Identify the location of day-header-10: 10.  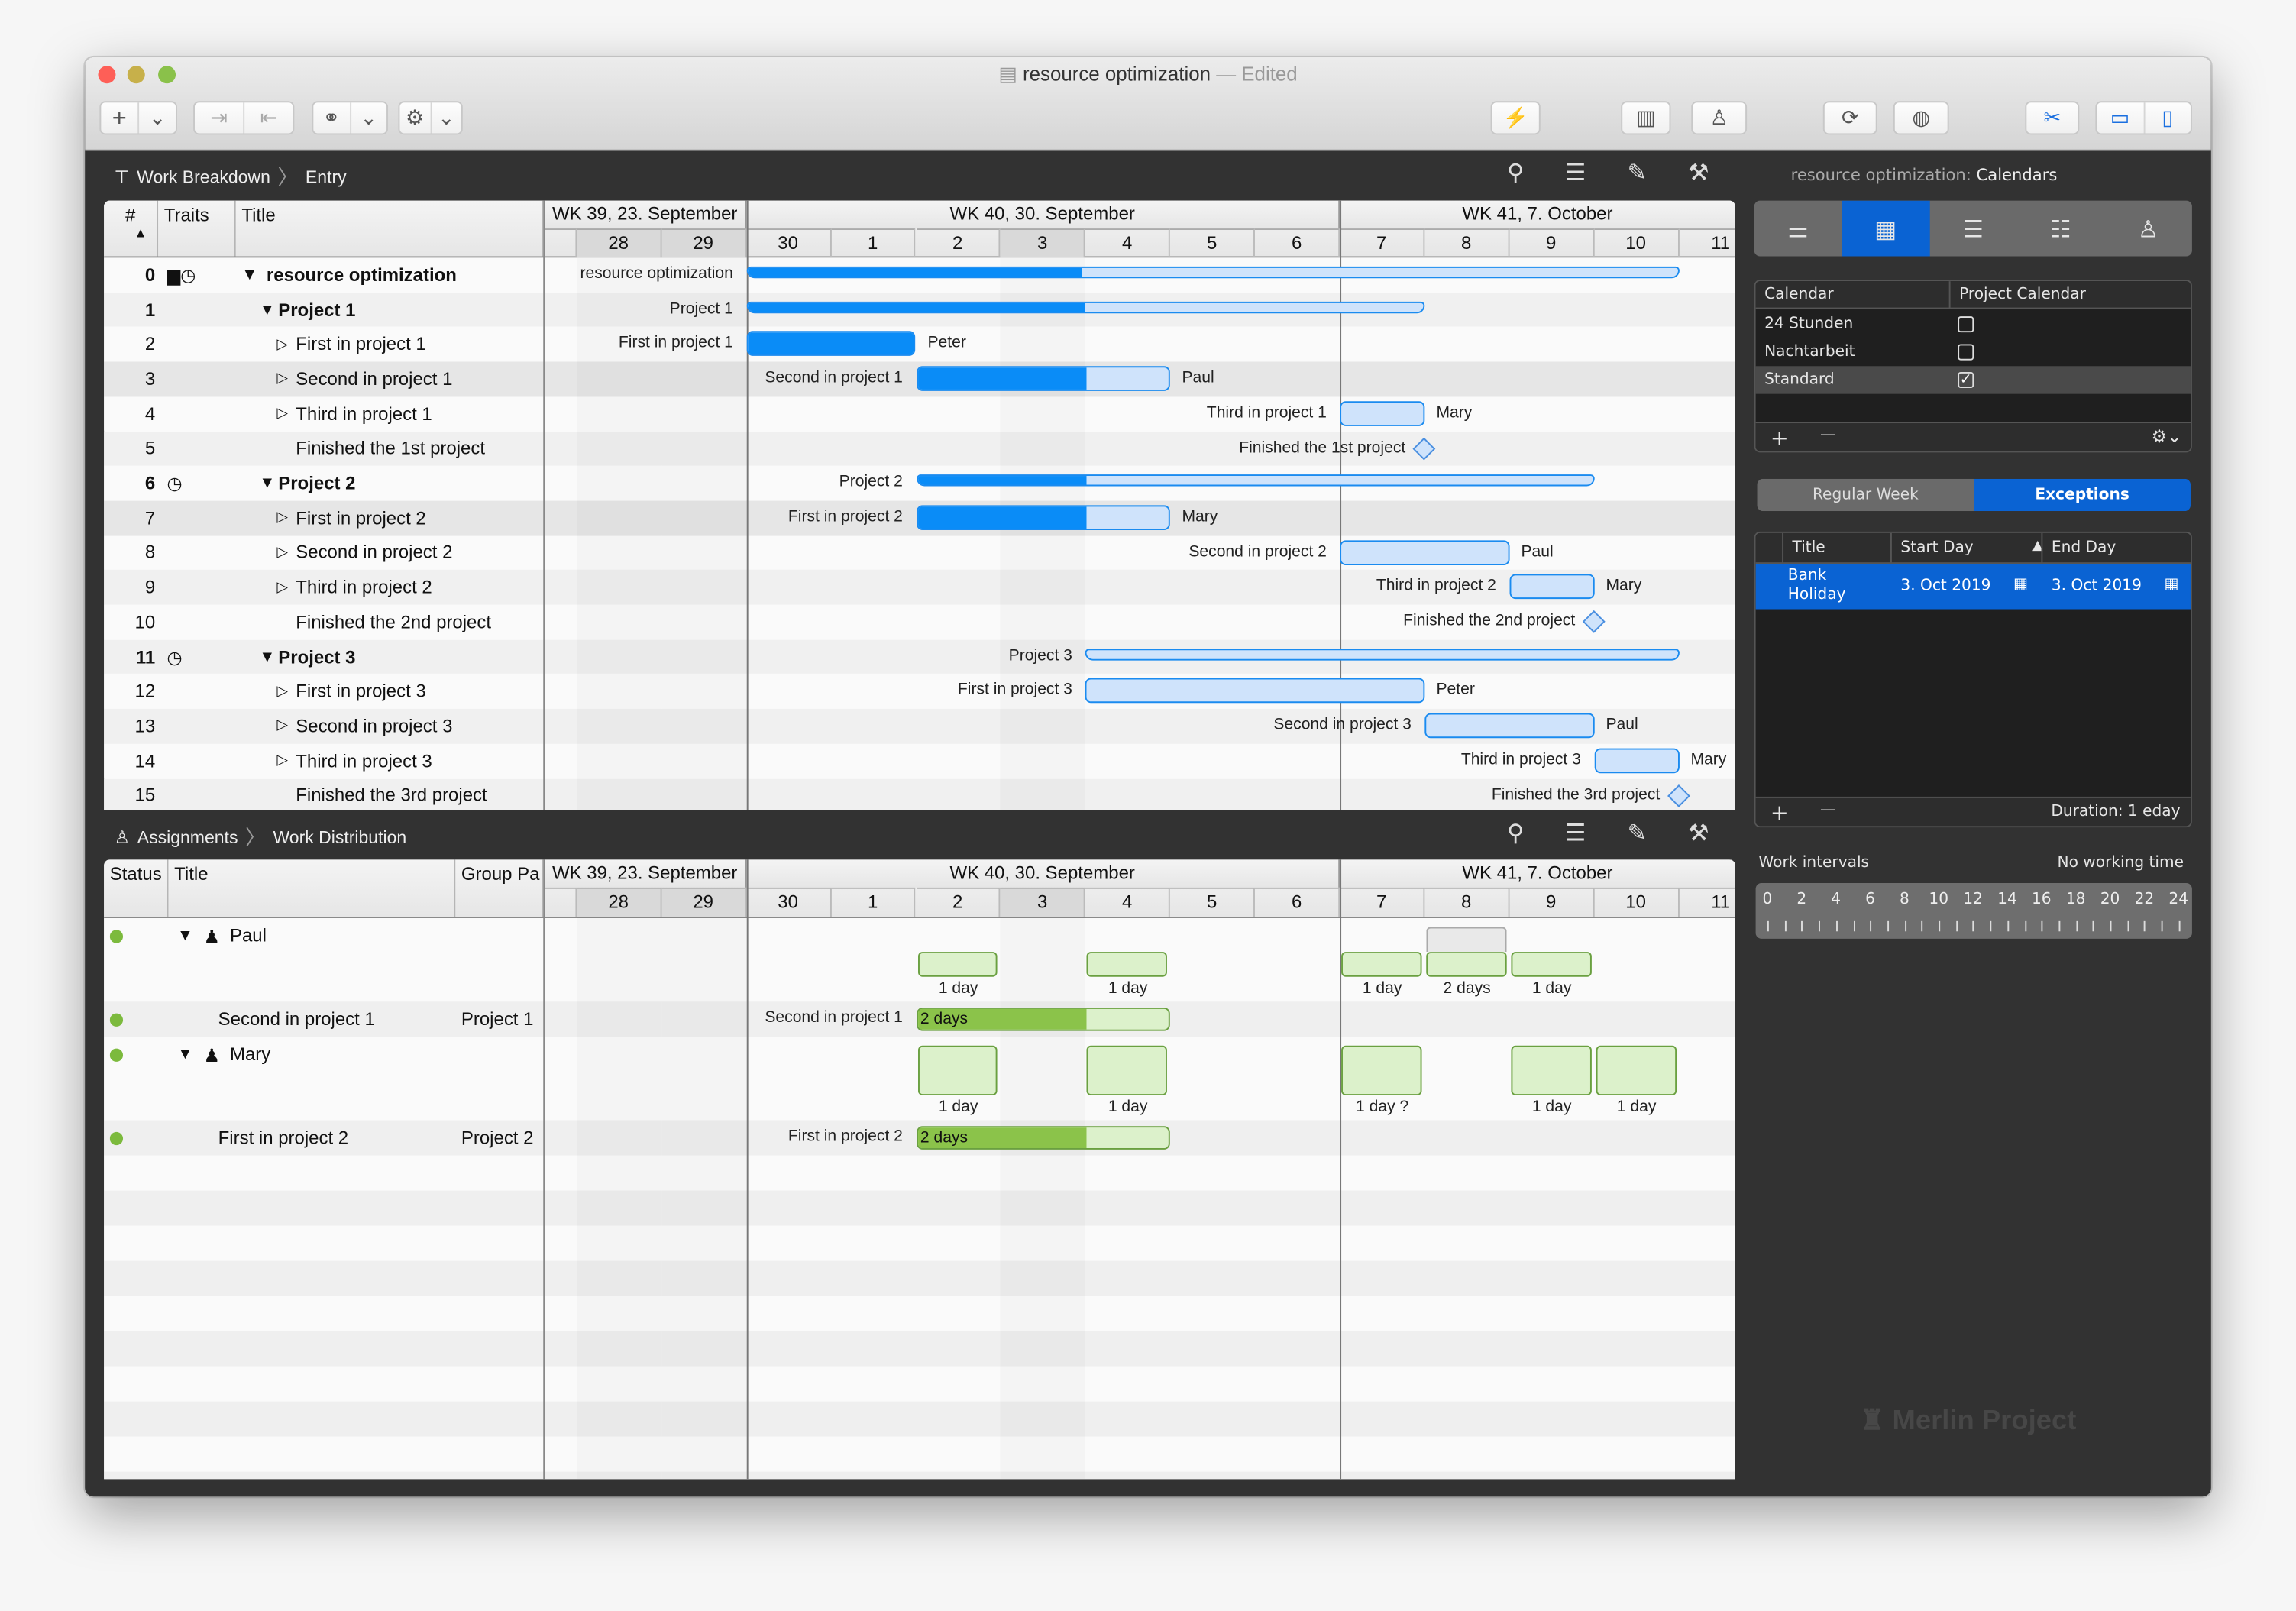
(1637, 243).